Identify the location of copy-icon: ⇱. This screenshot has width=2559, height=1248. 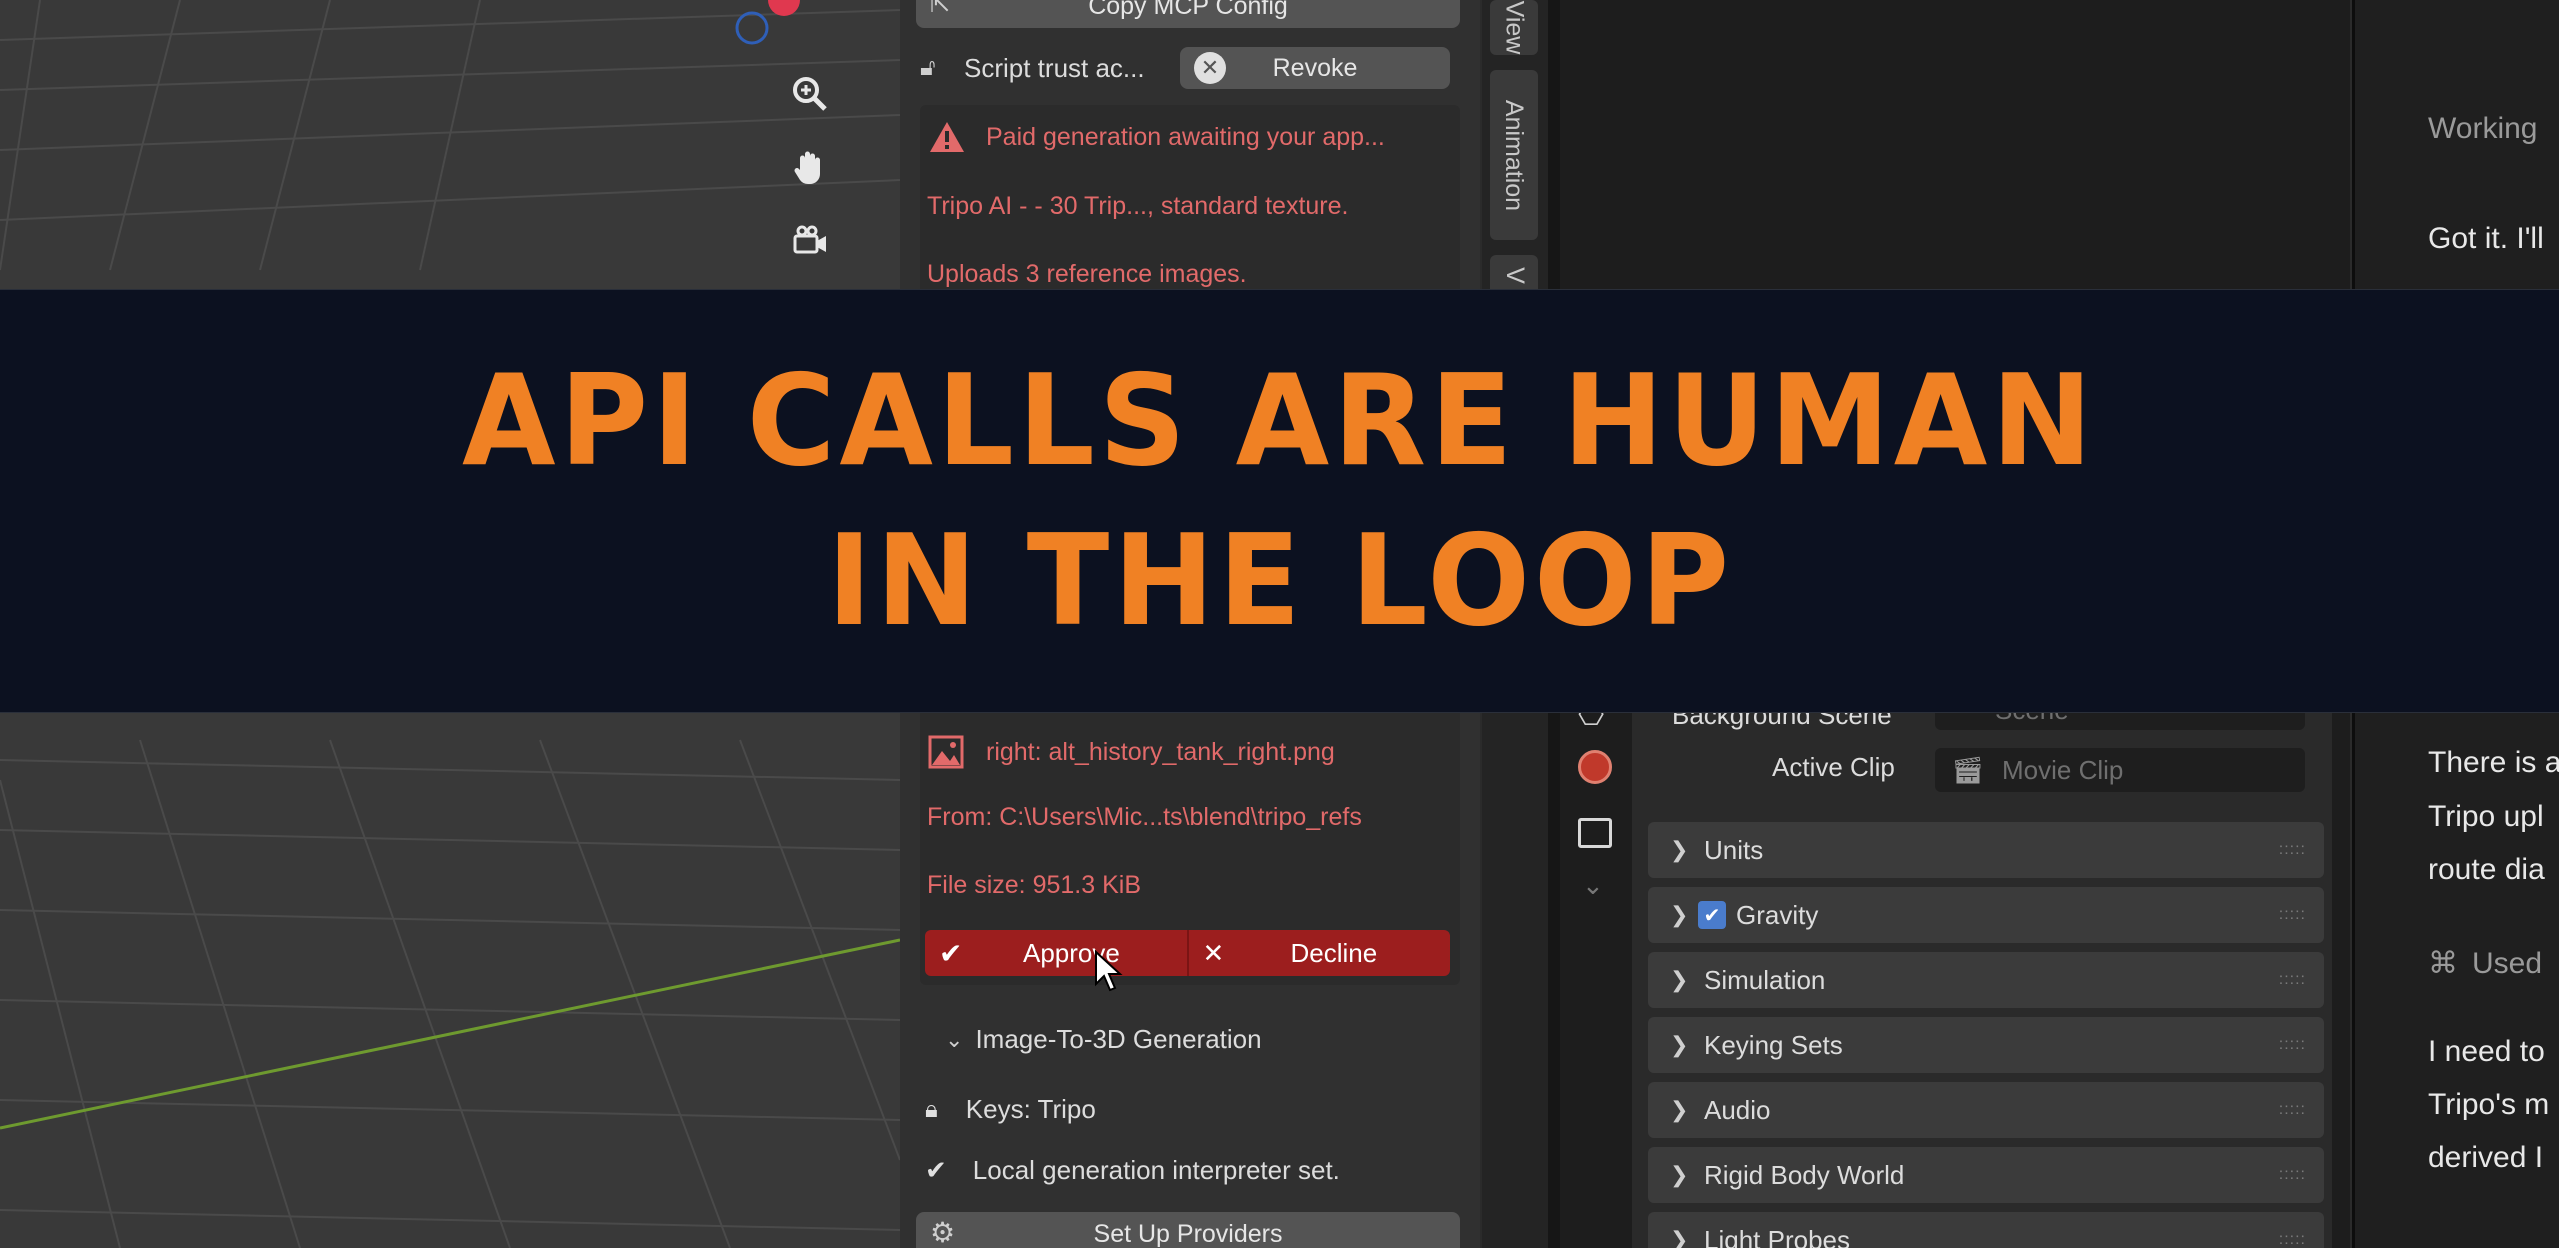
(940, 9).